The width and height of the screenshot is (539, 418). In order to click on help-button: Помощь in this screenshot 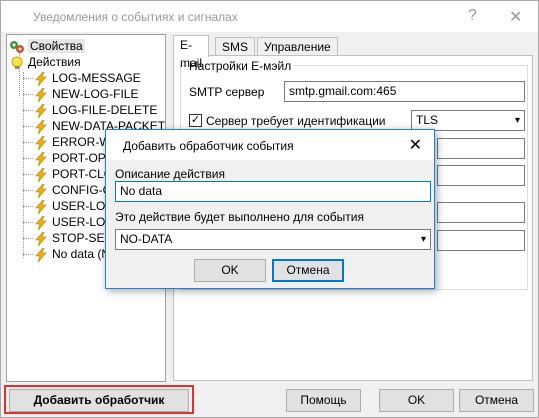, I will do `click(323, 400)`.